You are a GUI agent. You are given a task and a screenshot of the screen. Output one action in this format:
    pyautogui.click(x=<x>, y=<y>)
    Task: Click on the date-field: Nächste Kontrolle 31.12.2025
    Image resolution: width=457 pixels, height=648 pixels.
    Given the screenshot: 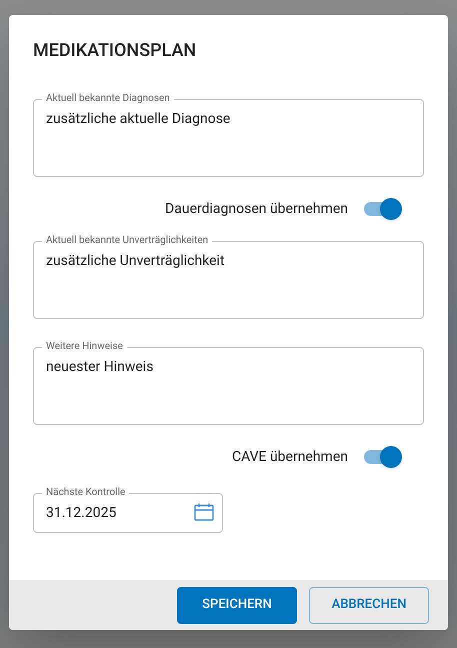 What is the action you would take?
    pyautogui.click(x=128, y=509)
    